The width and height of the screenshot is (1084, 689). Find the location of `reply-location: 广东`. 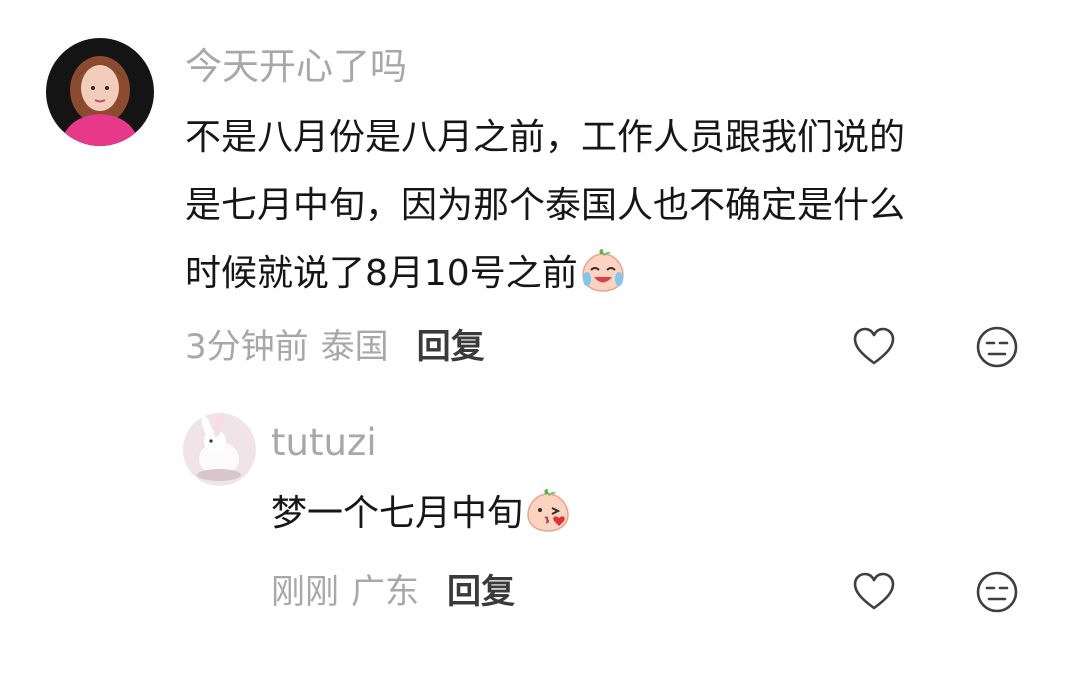

reply-location: 广东 is located at coordinates (385, 592).